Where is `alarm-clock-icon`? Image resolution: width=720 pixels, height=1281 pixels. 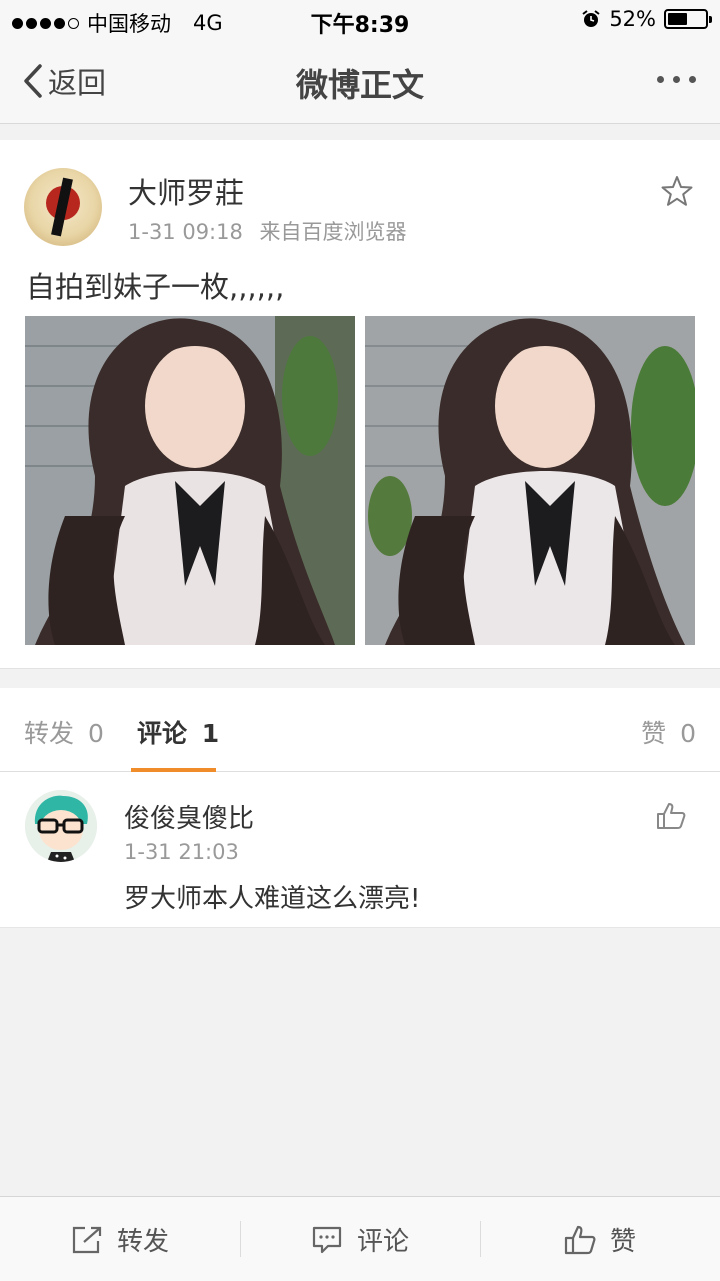 alarm-clock-icon is located at coordinates (591, 18).